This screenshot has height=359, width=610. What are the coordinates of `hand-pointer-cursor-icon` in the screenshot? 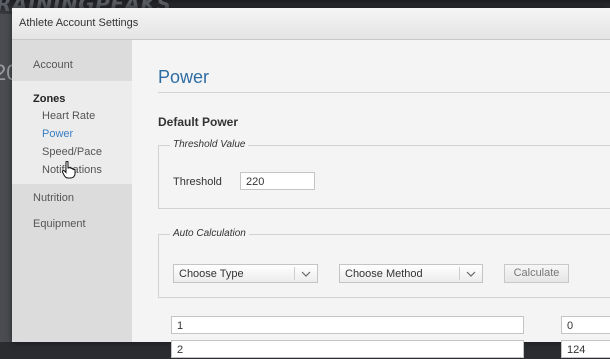 It's located at (69, 170).